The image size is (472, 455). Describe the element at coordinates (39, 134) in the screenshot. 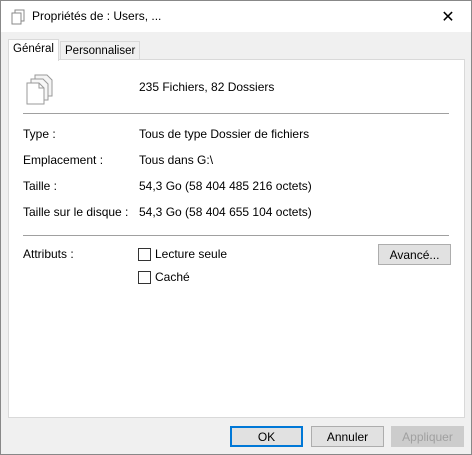

I see `type-label: Type :` at that location.